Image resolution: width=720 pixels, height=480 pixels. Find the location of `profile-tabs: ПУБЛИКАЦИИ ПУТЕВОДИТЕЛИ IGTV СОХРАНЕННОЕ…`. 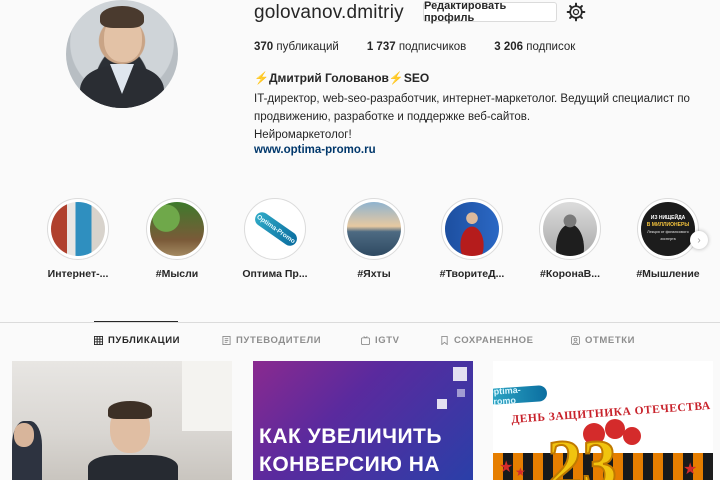

profile-tabs: ПУБЛИКАЦИИ ПУТЕВОДИТЕЛИ IGTV СОХРАНЕННОЕ… is located at coordinates (360, 343).